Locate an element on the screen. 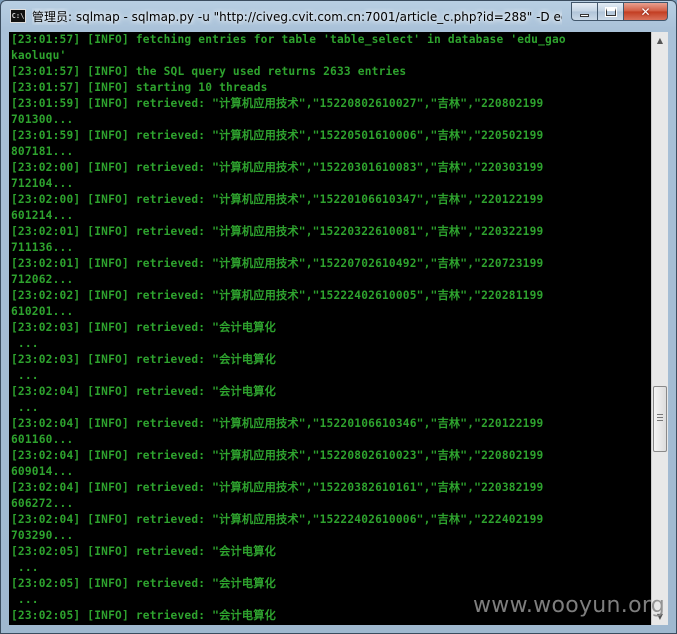 This screenshot has height=634, width=677. console-line: [23:02:04] [INFO] retrieved: "会计电算化 is located at coordinates (144, 391).